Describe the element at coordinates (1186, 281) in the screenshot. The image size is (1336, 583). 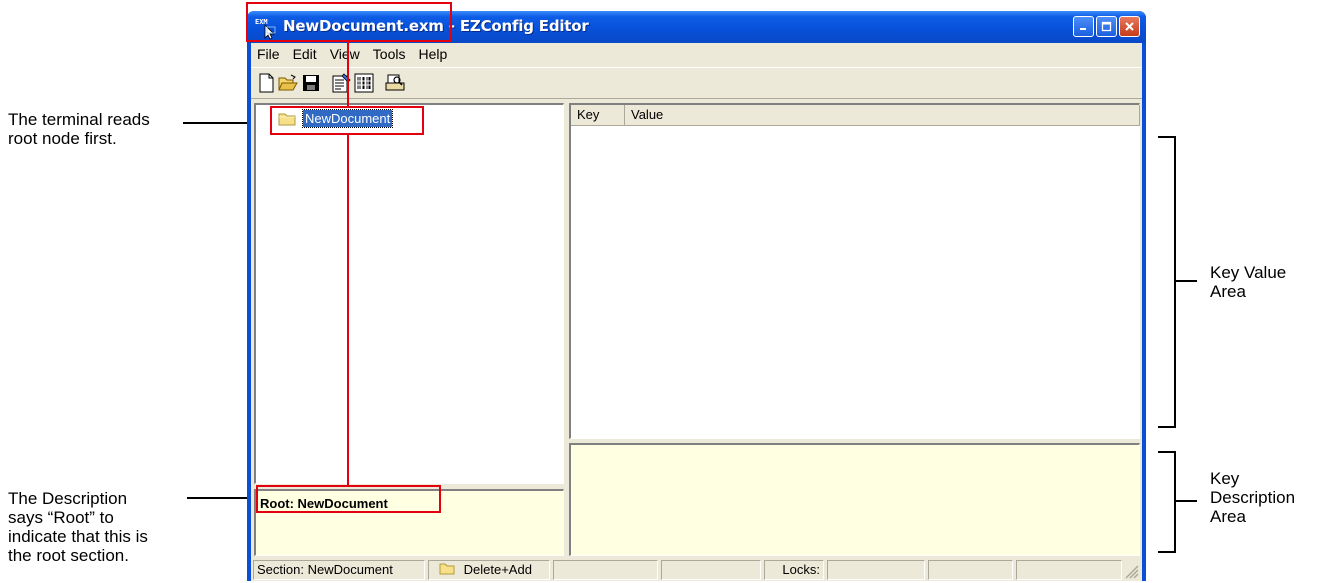
I see `key-value-area-leader` at that location.